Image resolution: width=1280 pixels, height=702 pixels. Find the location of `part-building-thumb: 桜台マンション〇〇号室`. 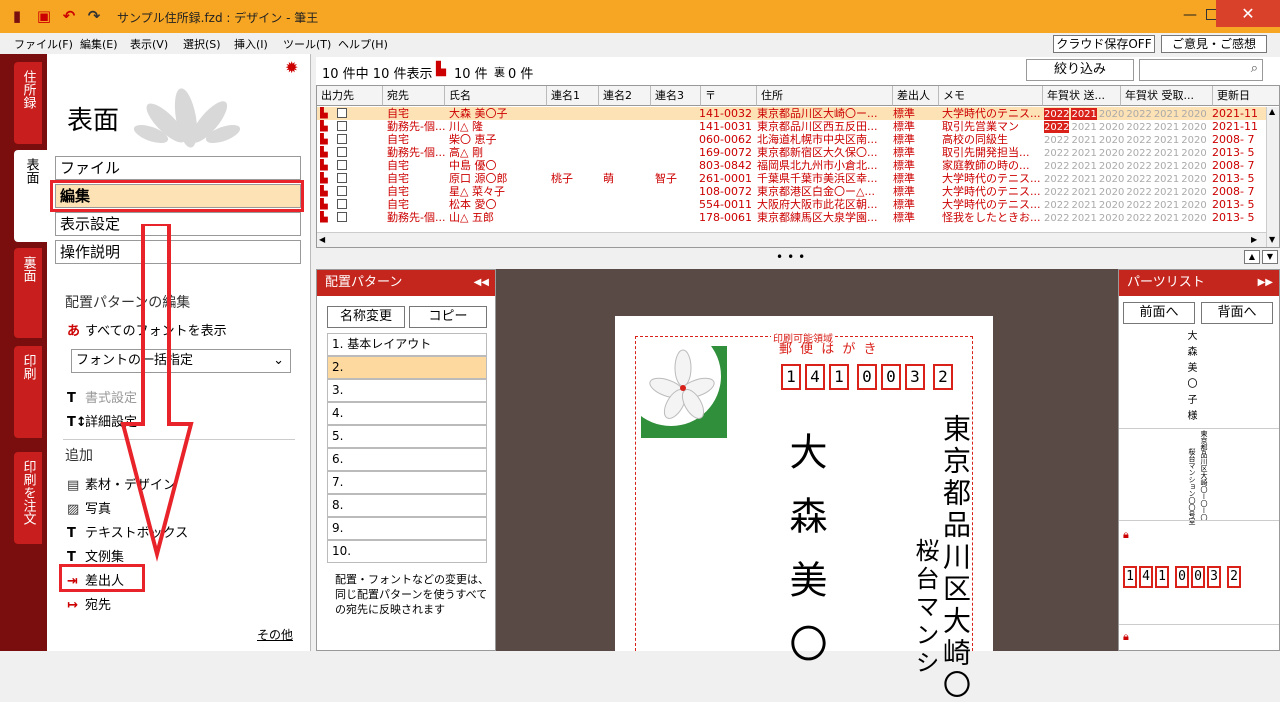

part-building-thumb: 桜台マンション〇〇号室 is located at coordinates (1191, 486).